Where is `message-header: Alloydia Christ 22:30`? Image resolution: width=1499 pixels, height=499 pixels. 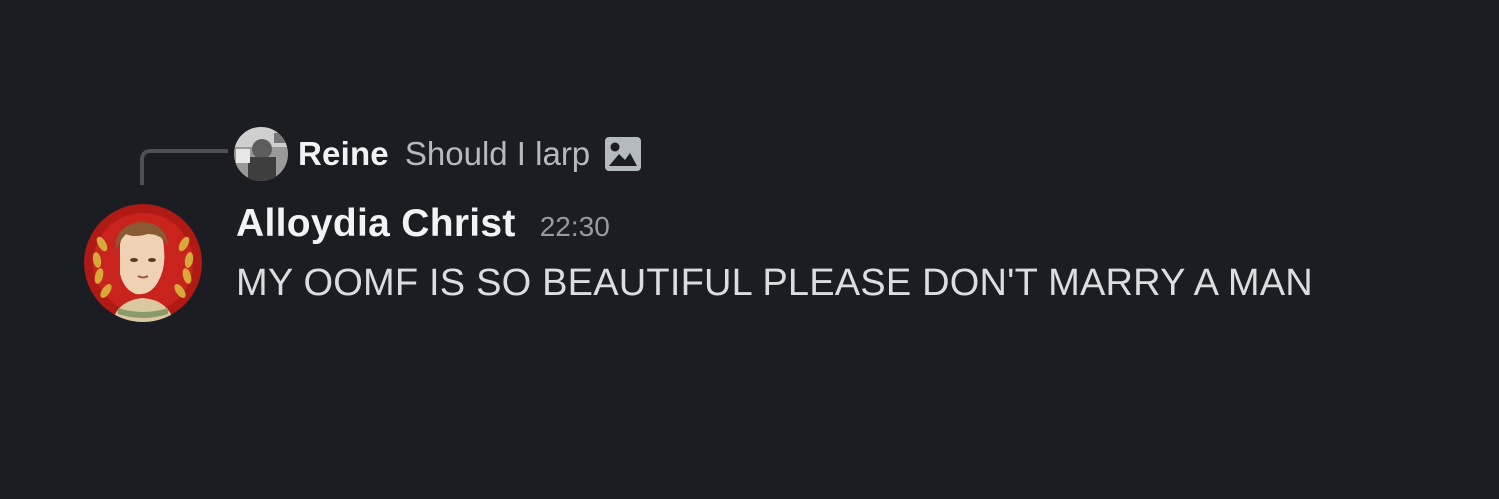
message-header: Alloydia Christ 22:30 is located at coordinates (423, 228).